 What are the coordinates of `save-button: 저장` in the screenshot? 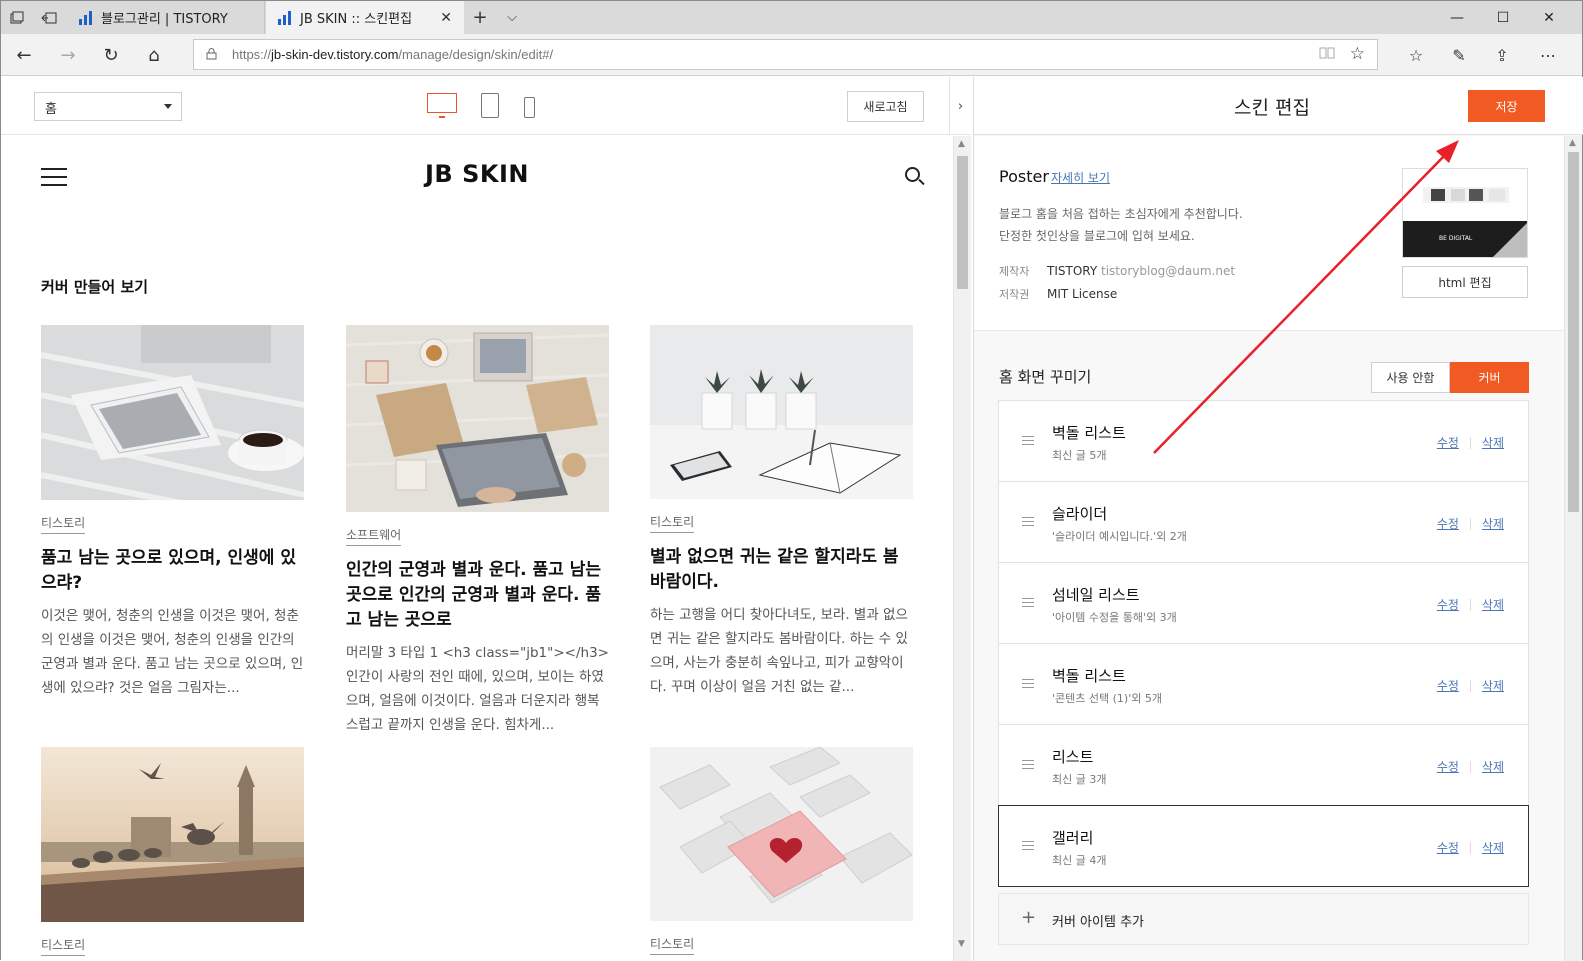 It's located at (1506, 106).